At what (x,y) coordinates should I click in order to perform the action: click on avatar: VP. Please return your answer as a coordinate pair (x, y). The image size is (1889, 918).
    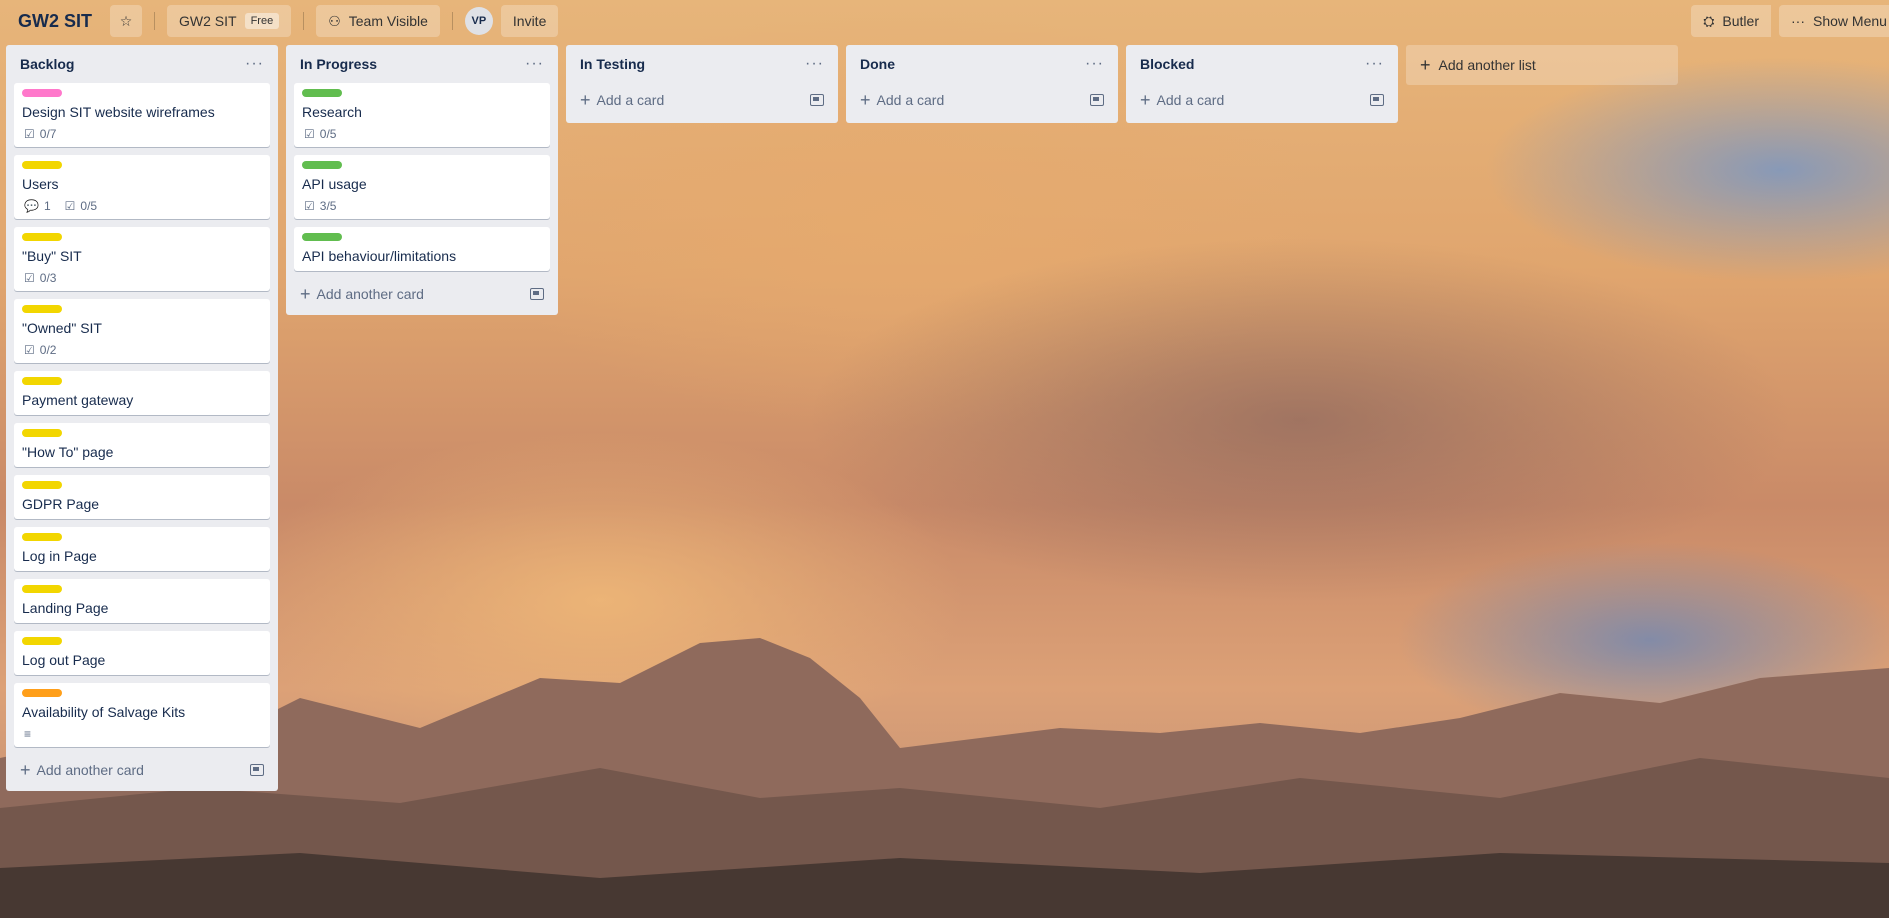
    Looking at the image, I should click on (478, 21).